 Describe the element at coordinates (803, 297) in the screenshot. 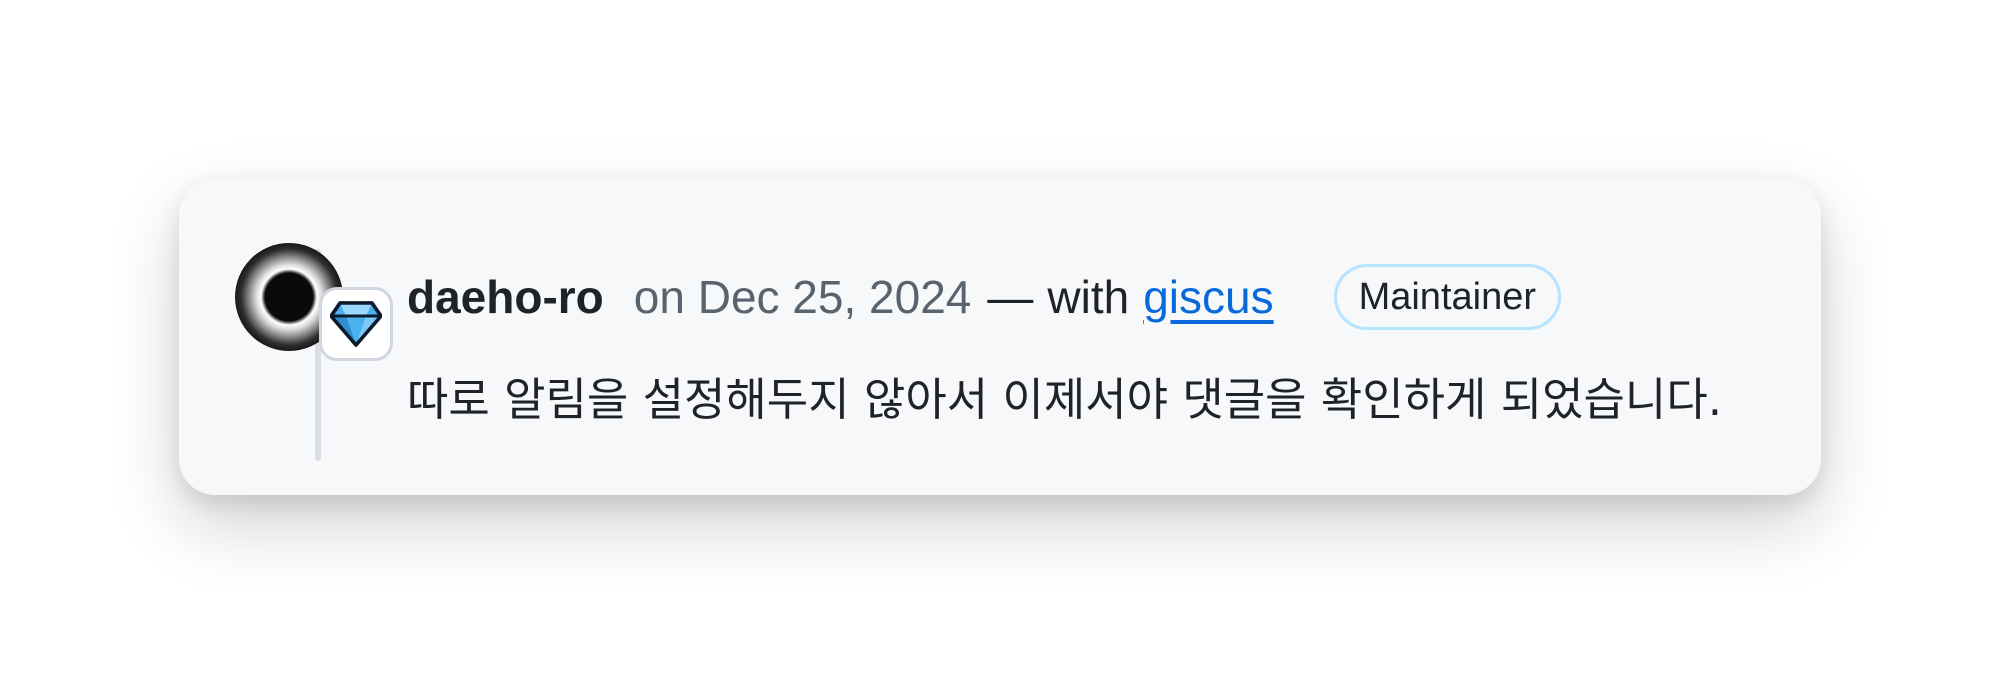

I see `comment-date: on Dec 25, 2024` at that location.